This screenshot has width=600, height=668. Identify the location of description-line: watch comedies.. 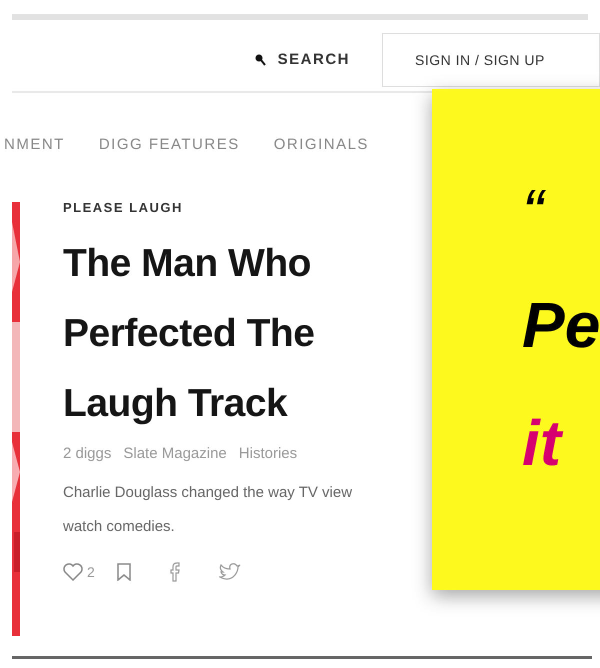
(119, 526).